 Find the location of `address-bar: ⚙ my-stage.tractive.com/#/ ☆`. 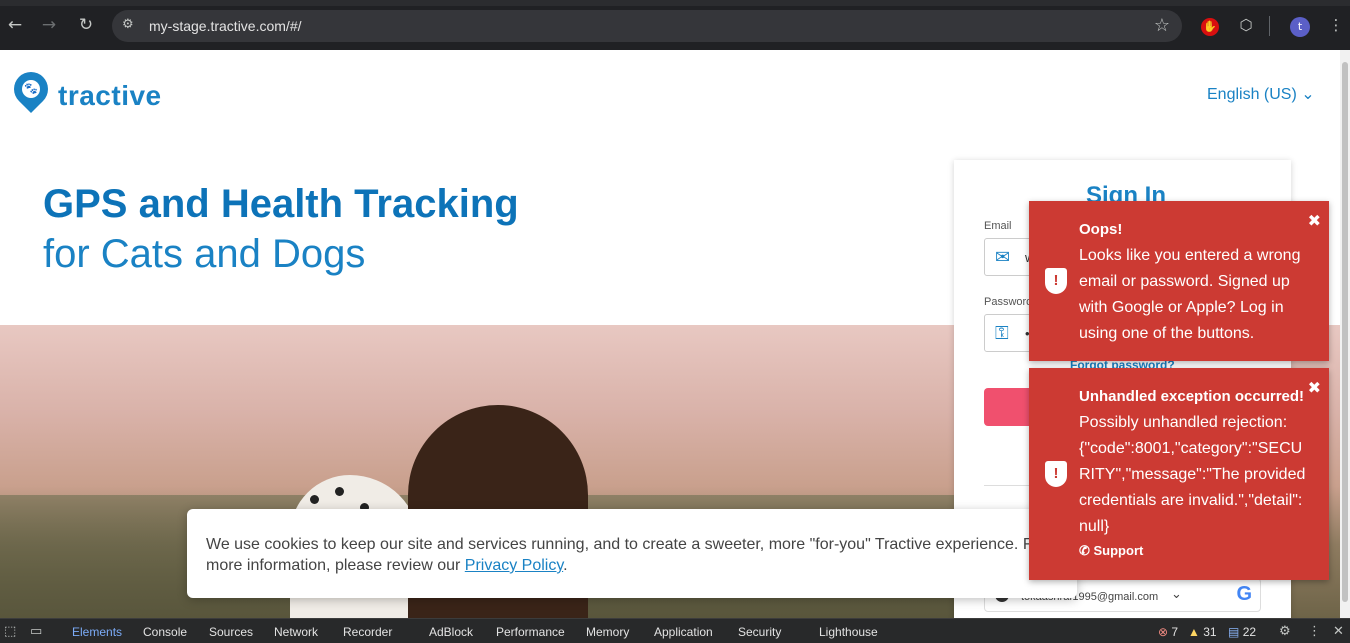

address-bar: ⚙ my-stage.tractive.com/#/ ☆ is located at coordinates (647, 26).